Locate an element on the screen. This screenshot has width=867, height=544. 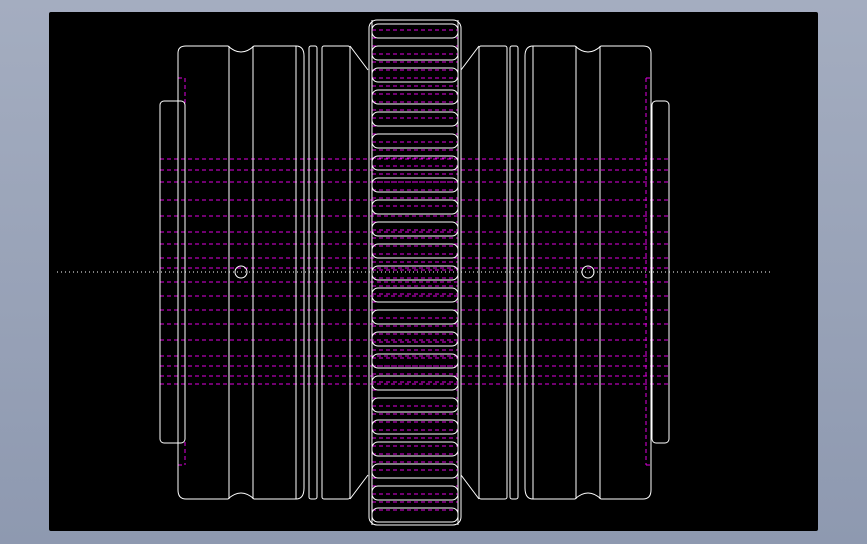
right-hub-outline is located at coordinates (588, 272).